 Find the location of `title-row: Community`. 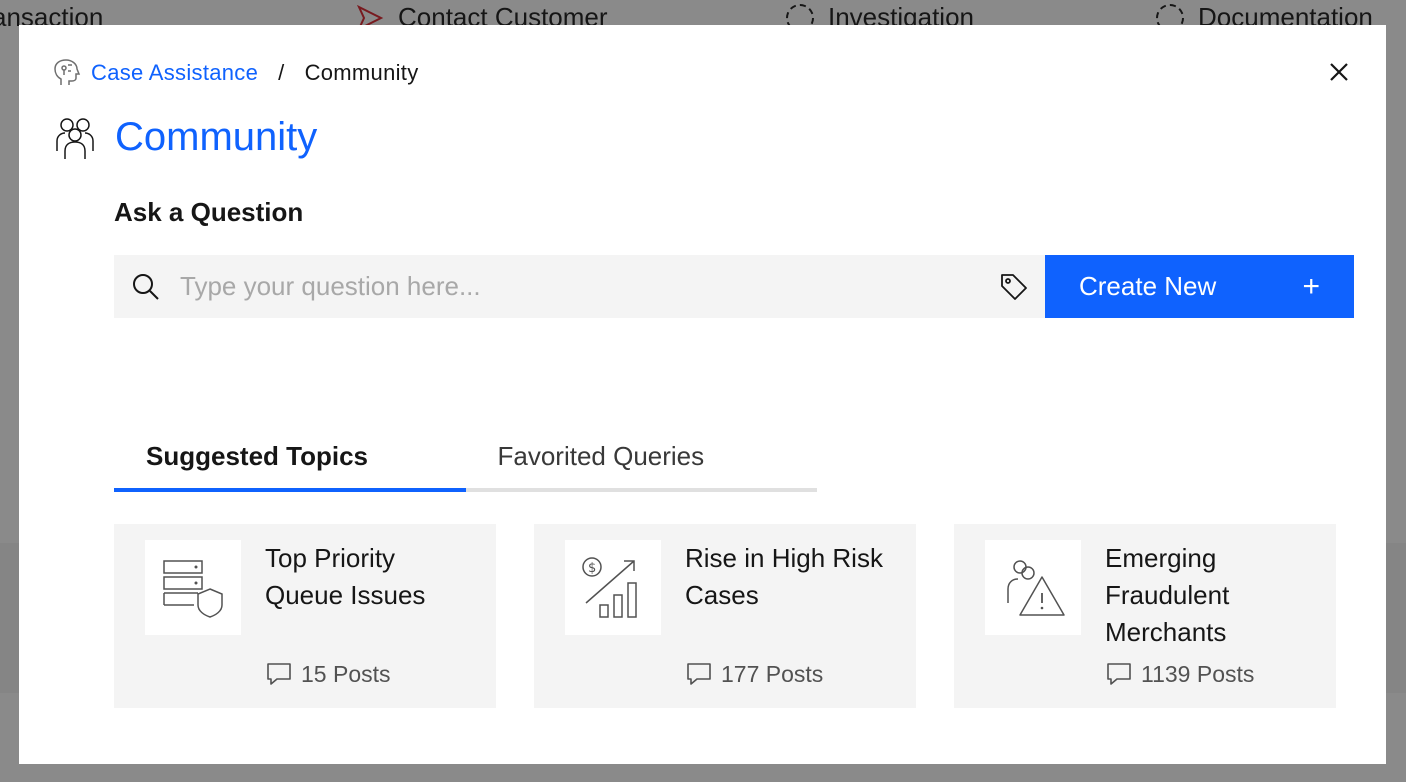

title-row: Community is located at coordinates (184, 137).